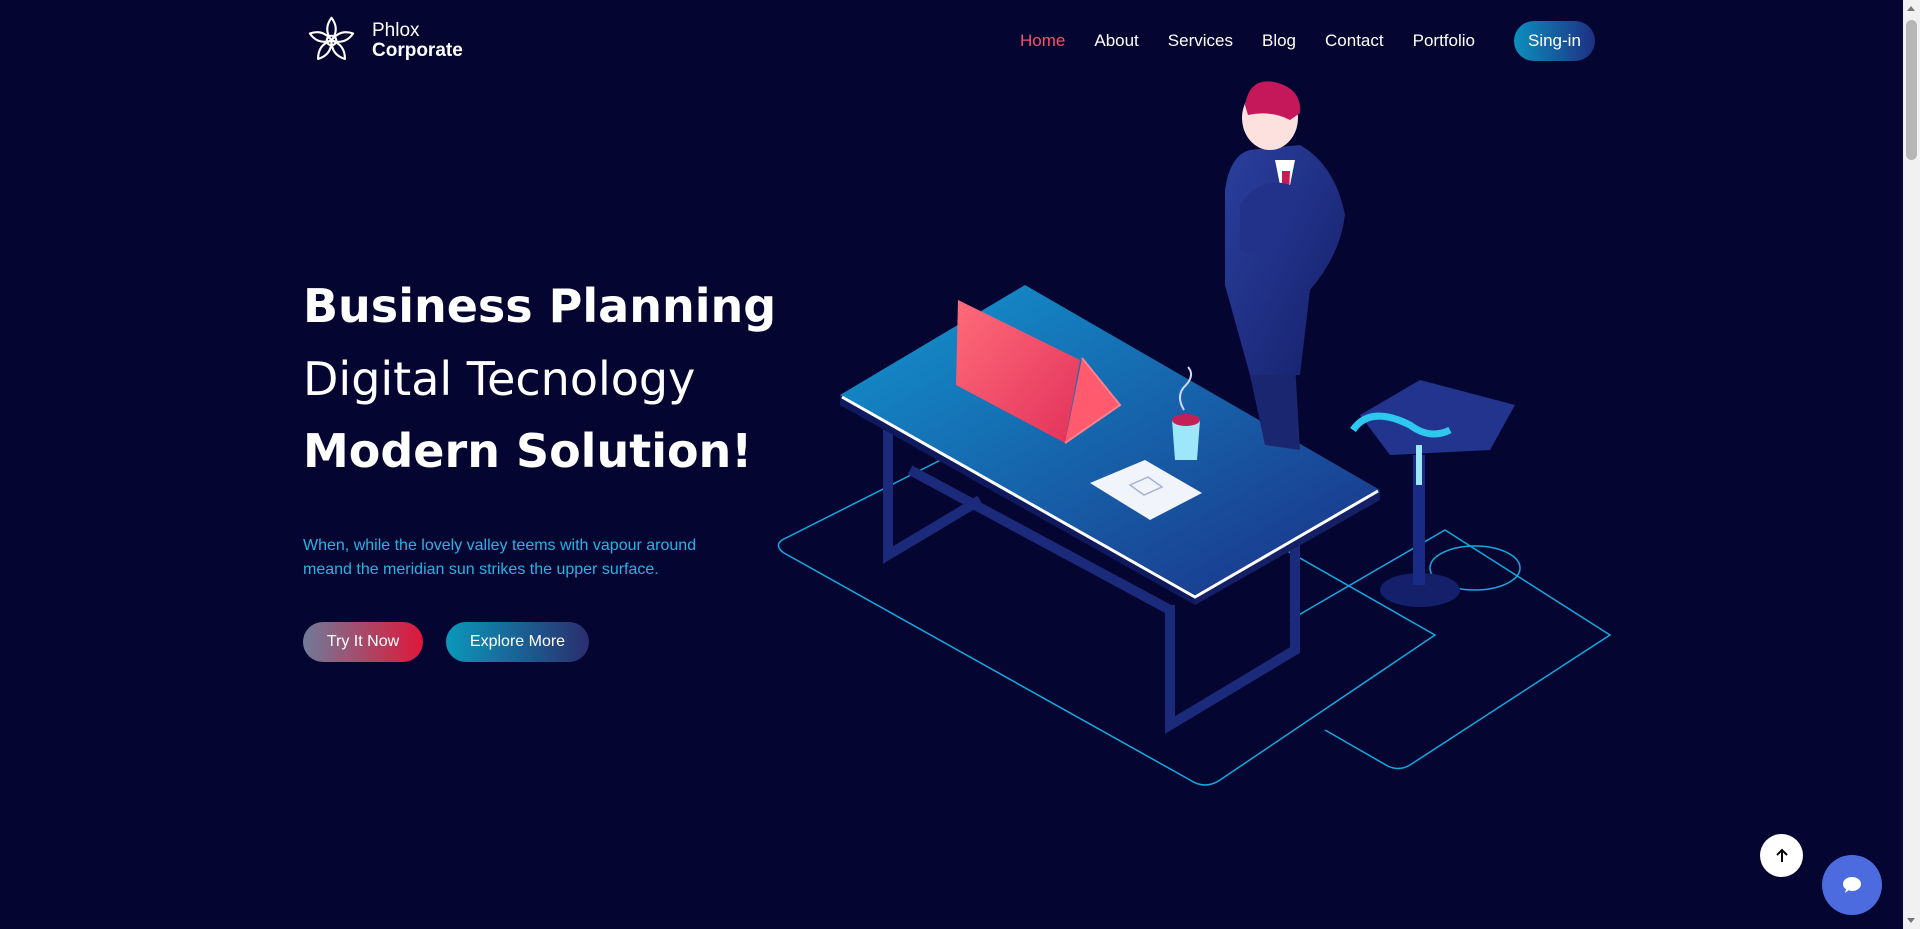  What do you see at coordinates (331, 38) in the screenshot?
I see `lotus-flower-icon` at bounding box center [331, 38].